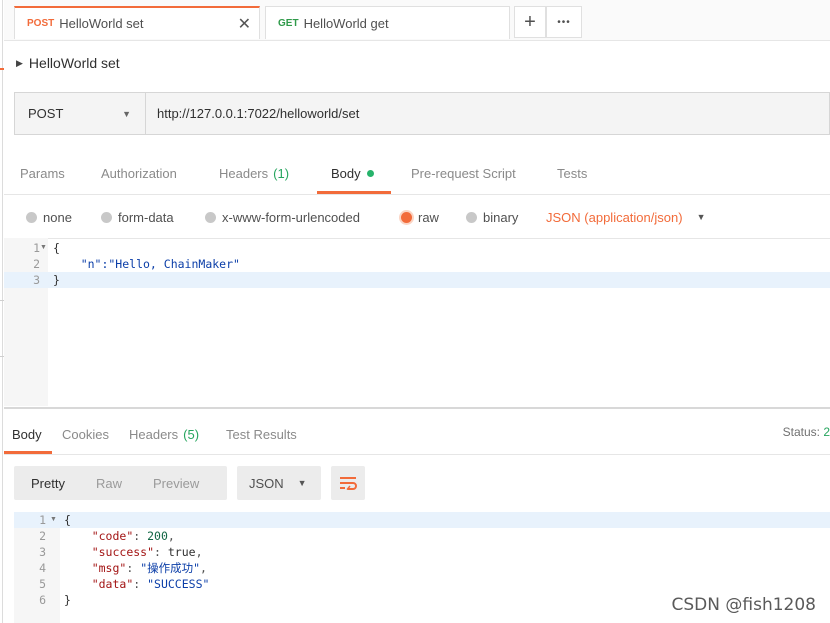 Image resolution: width=830 pixels, height=623 pixels. Describe the element at coordinates (258, 113) in the screenshot. I see `url-value: http://127.0.0.1:7022/helloworld/set` at that location.